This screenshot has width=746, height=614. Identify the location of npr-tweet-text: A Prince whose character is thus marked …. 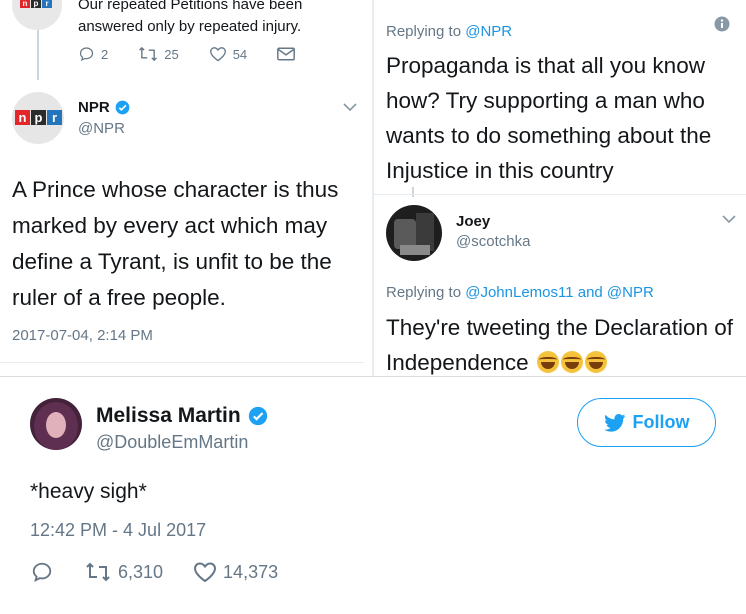
(175, 243).